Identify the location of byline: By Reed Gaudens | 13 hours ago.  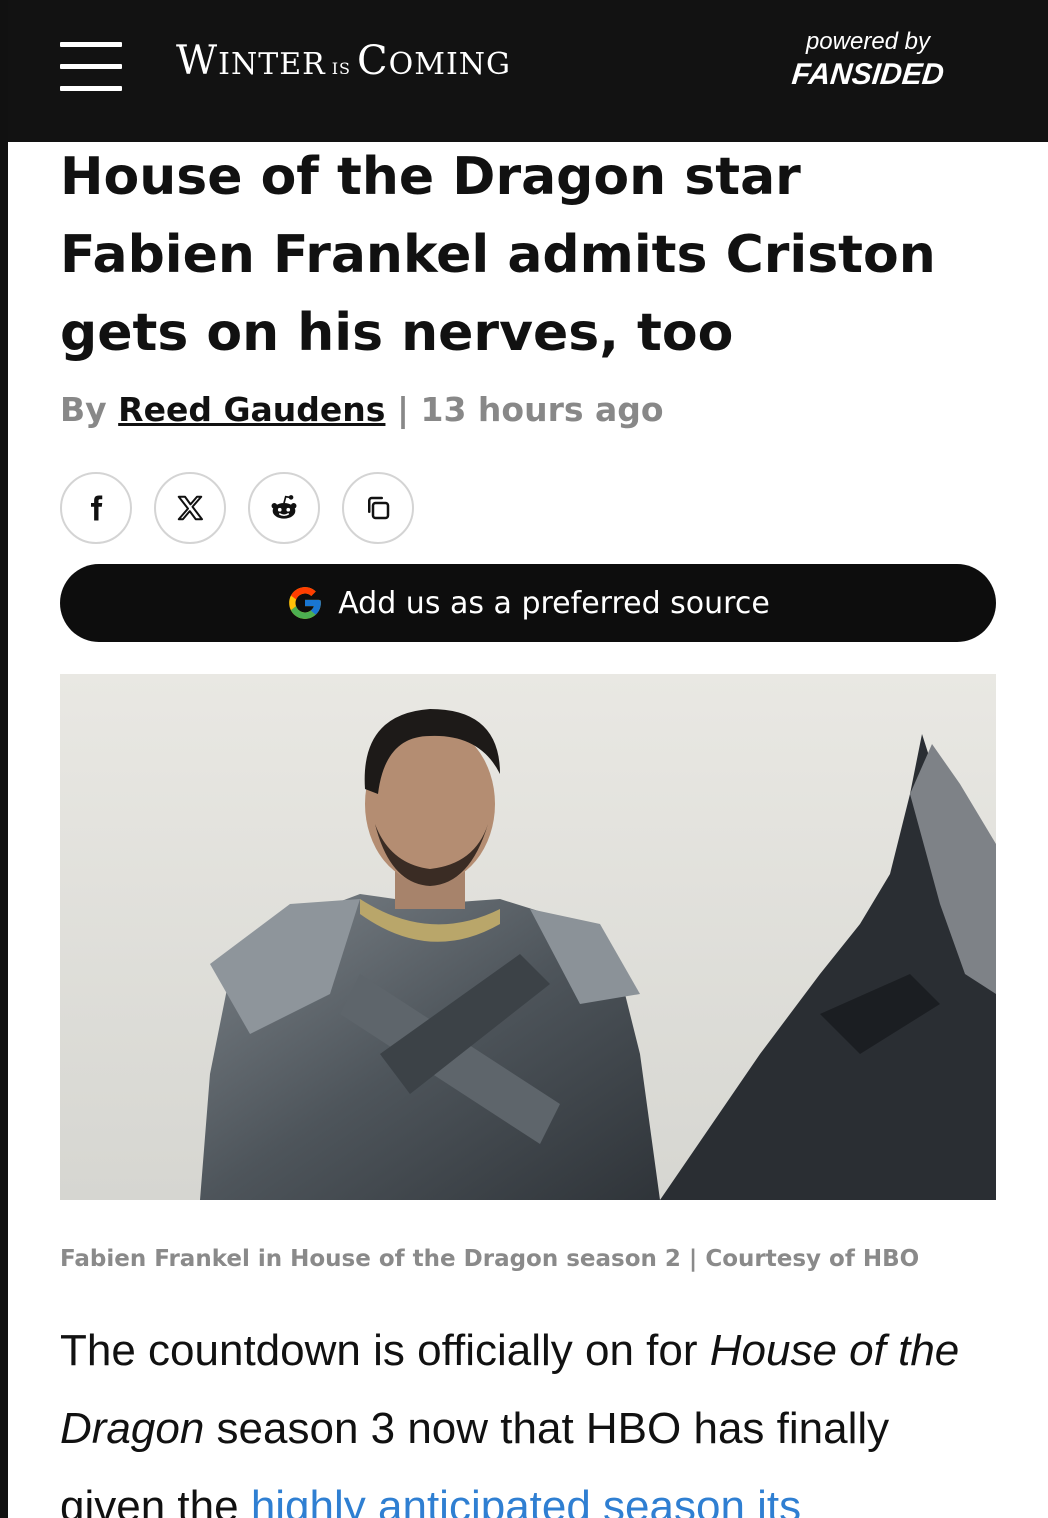
(362, 409).